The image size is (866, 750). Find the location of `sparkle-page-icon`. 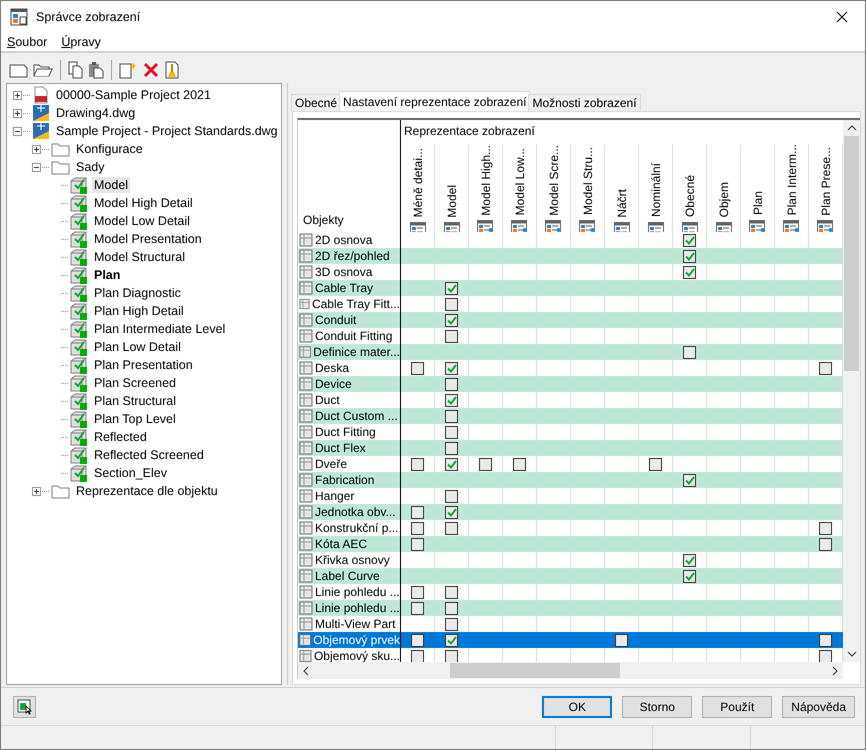

sparkle-page-icon is located at coordinates (129, 70).